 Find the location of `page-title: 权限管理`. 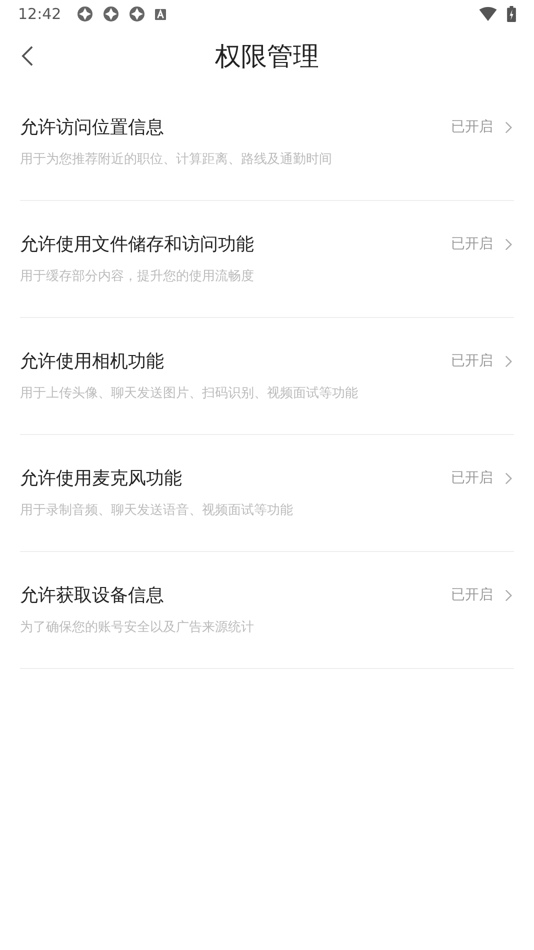

page-title: 权限管理 is located at coordinates (267, 57).